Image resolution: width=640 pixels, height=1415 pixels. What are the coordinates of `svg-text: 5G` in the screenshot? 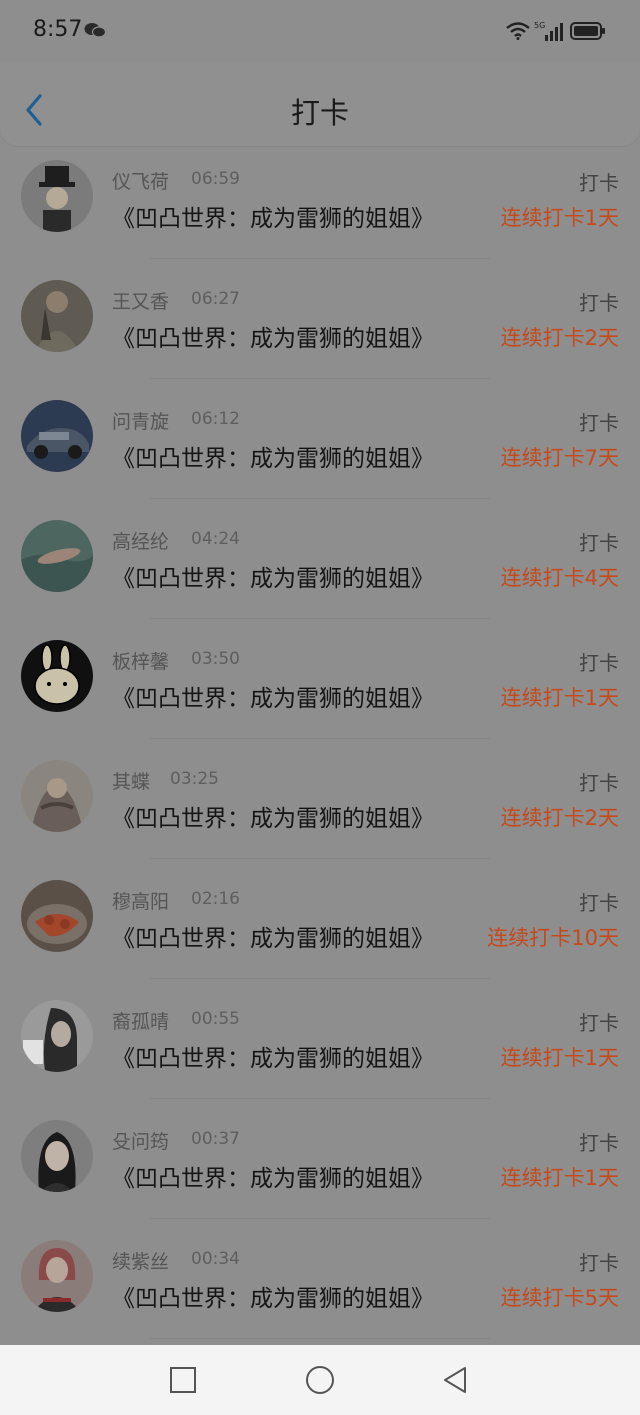 It's located at (539, 25).